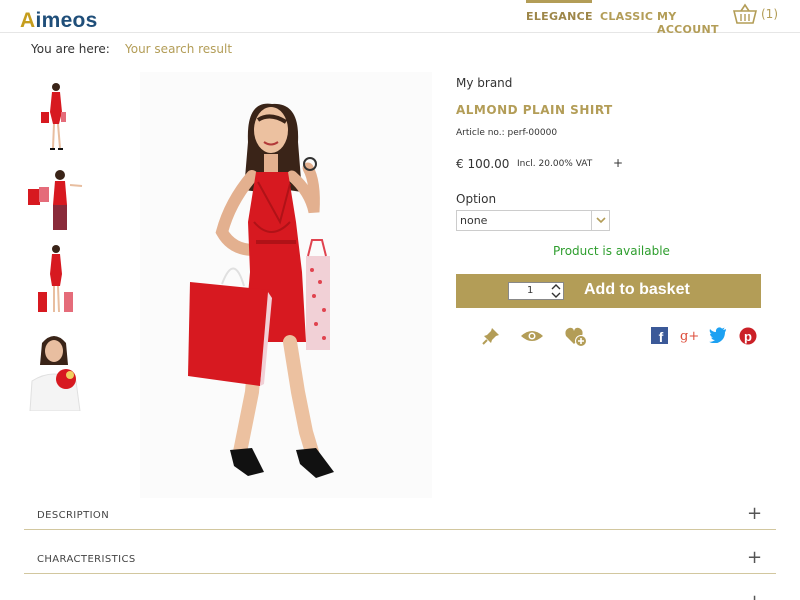 This screenshot has width=800, height=600. Describe the element at coordinates (769, 14) in the screenshot. I see `basket-count: (1)` at that location.